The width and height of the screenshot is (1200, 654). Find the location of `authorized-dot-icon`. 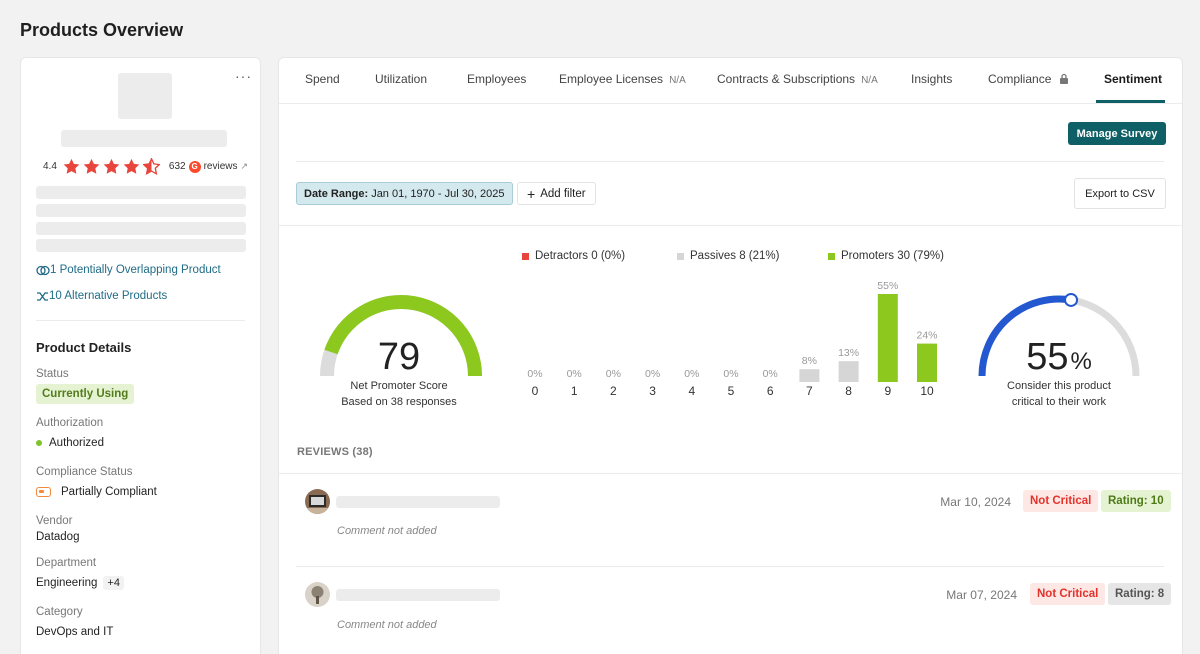

authorized-dot-icon is located at coordinates (39, 442).